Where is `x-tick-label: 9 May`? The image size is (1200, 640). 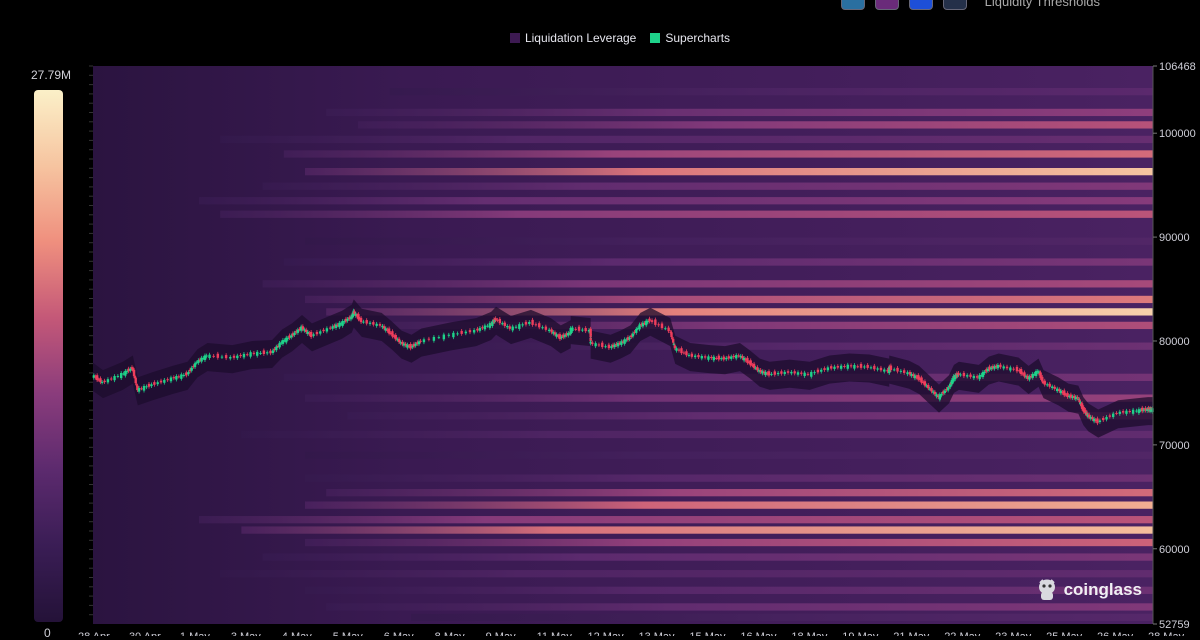 x-tick-label: 9 May is located at coordinates (501, 633).